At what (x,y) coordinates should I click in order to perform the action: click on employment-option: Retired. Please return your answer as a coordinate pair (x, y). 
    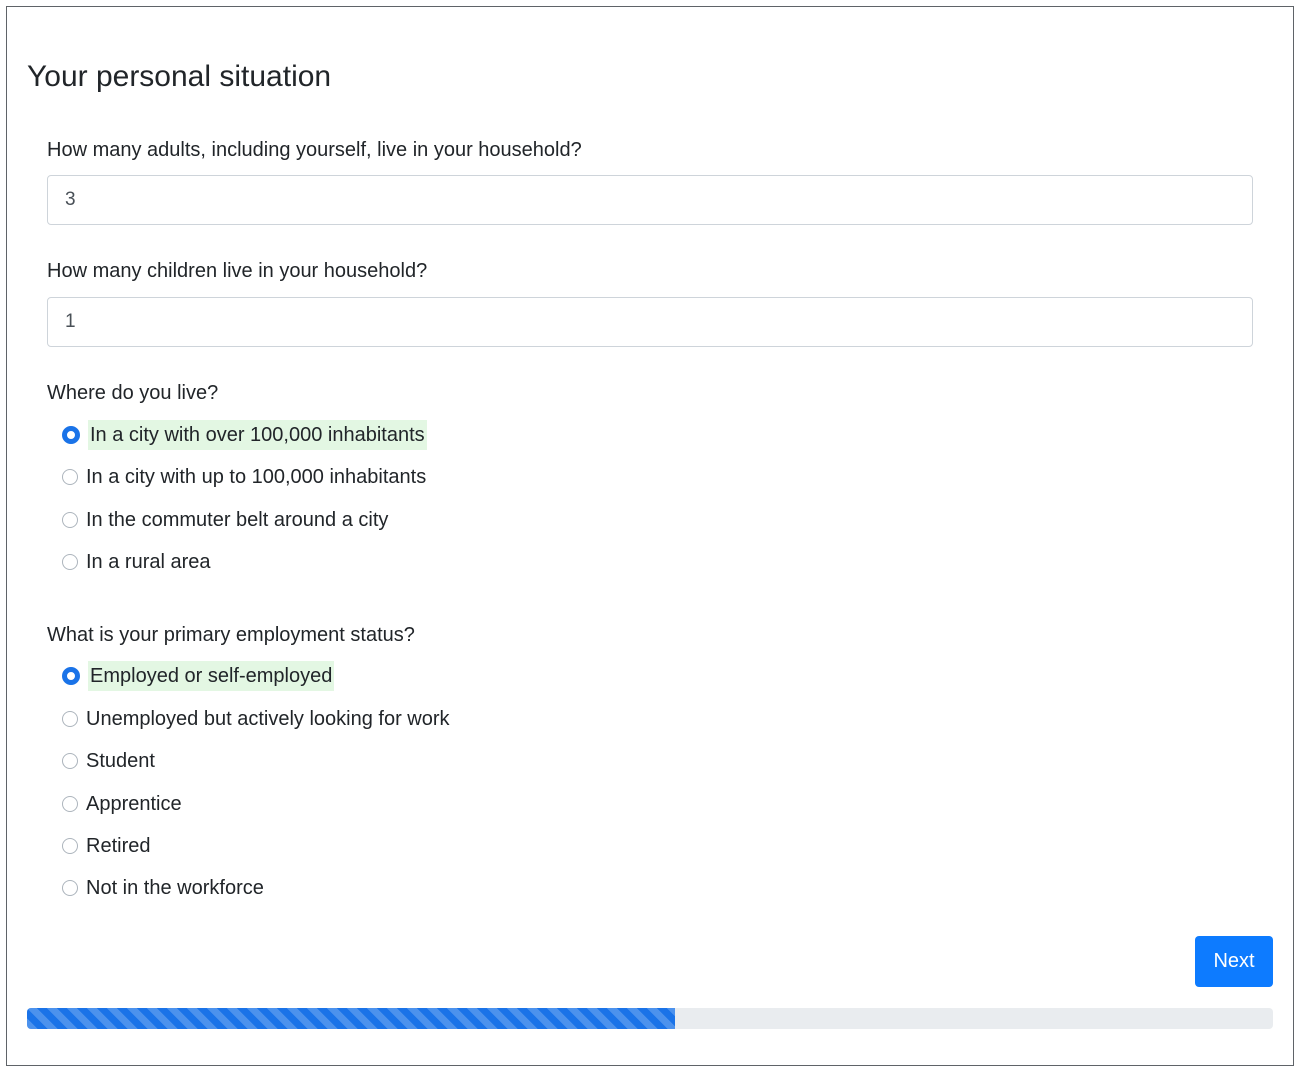
    Looking at the image, I should click on (107, 846).